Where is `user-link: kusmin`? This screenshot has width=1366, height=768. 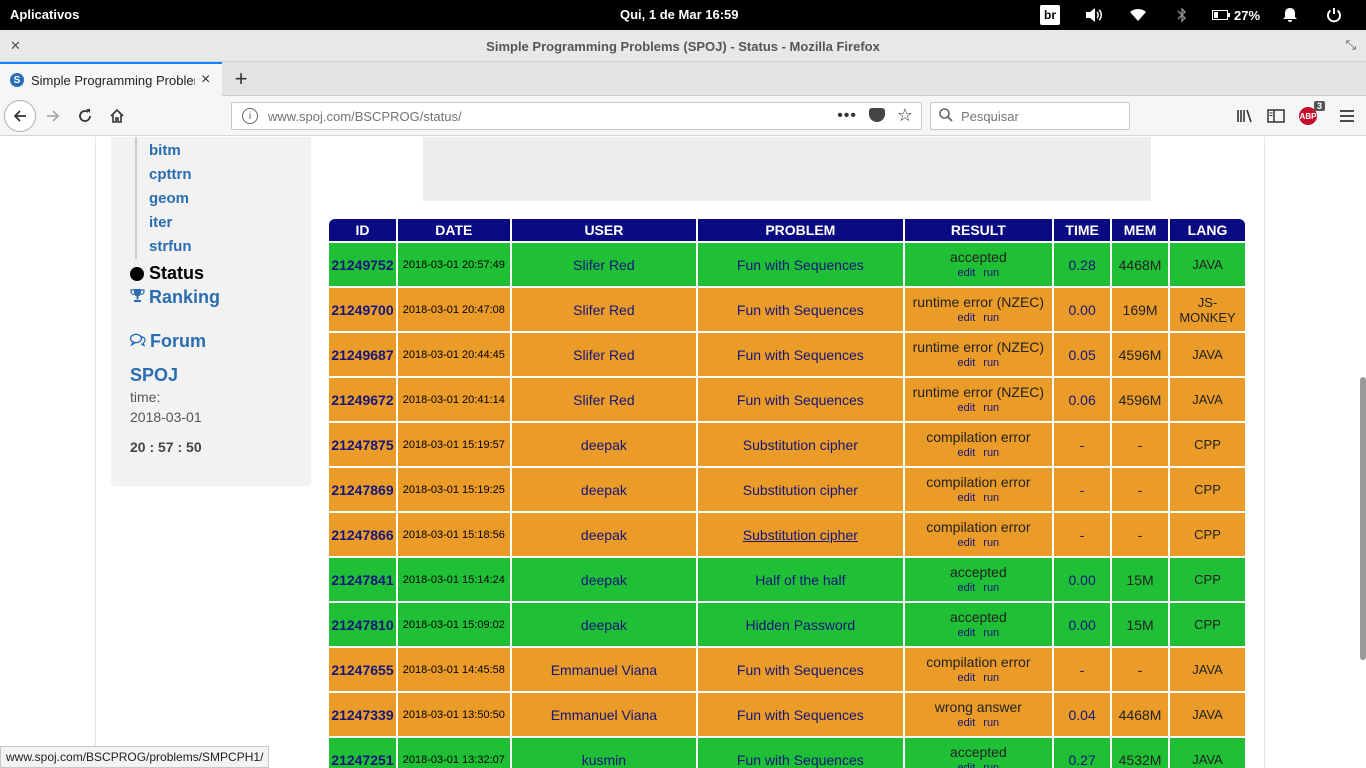
user-link: kusmin is located at coordinates (604, 753).